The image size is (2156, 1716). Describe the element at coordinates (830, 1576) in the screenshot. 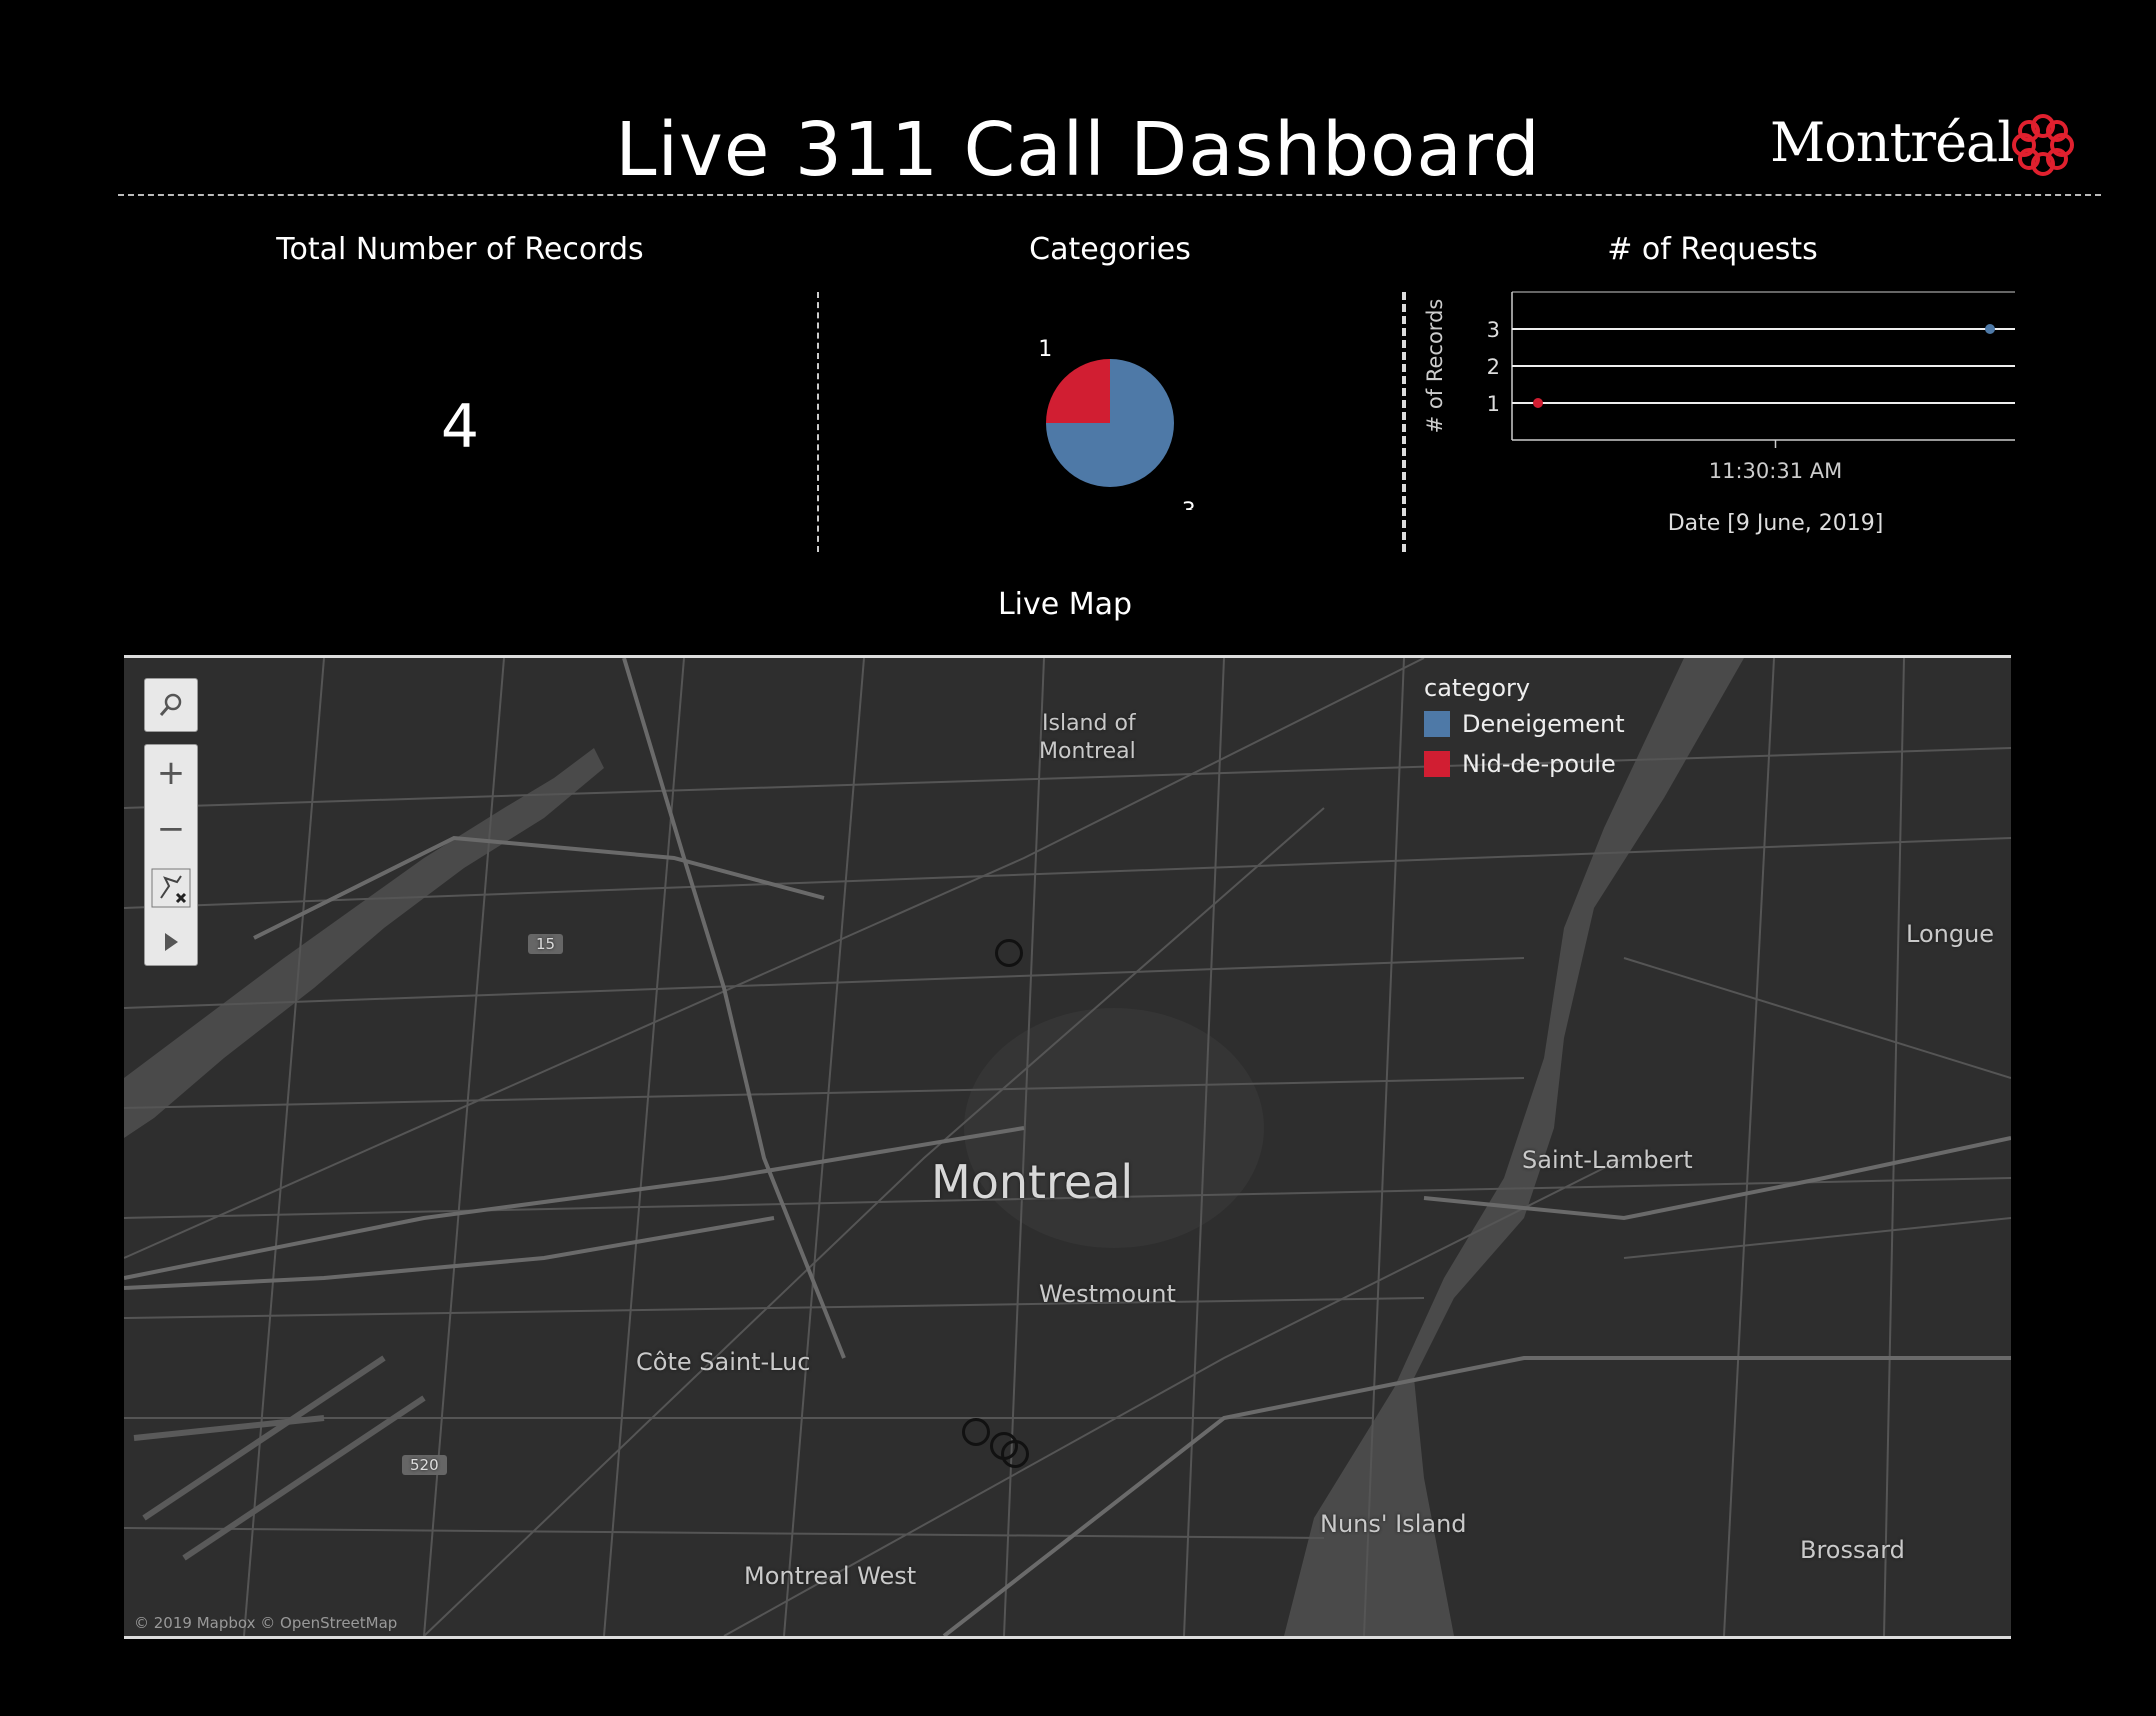

I see `place-label-montreal-west: Montreal West` at that location.